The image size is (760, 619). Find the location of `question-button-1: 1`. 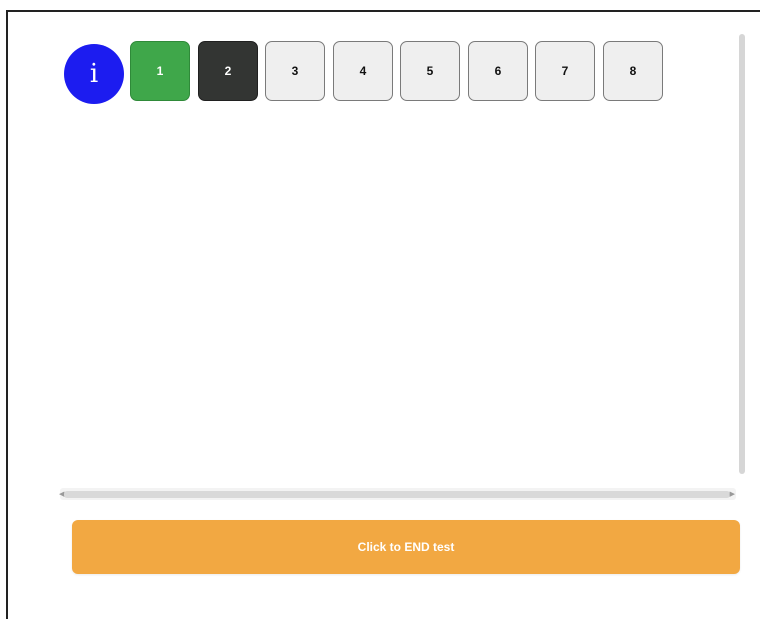

question-button-1: 1 is located at coordinates (160, 71).